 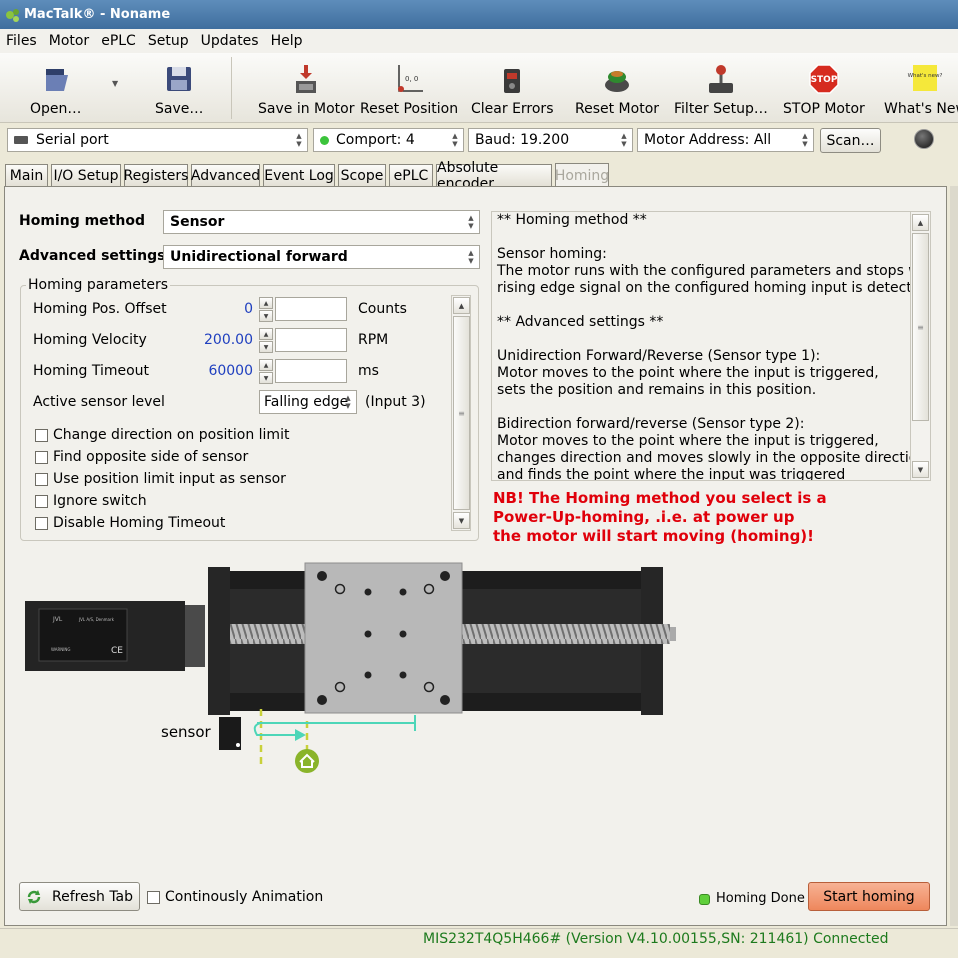 I want to click on tab-scope: Scope, so click(x=362, y=175).